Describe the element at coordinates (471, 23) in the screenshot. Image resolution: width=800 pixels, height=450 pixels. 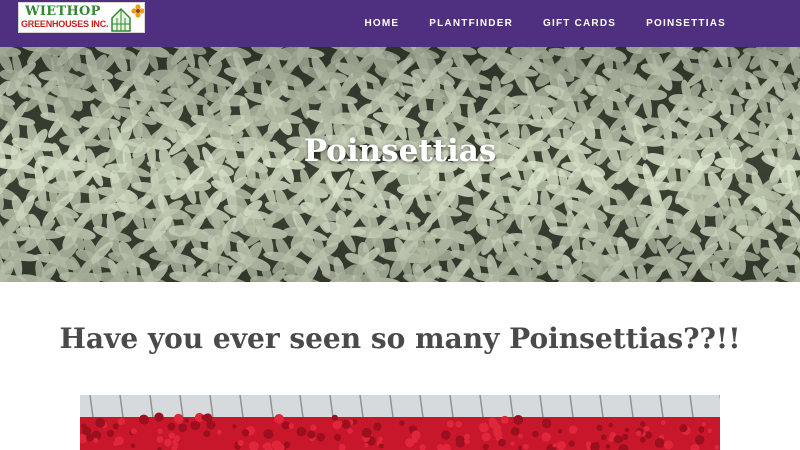
I see `nav-plantfinder: PLANTFINDER` at that location.